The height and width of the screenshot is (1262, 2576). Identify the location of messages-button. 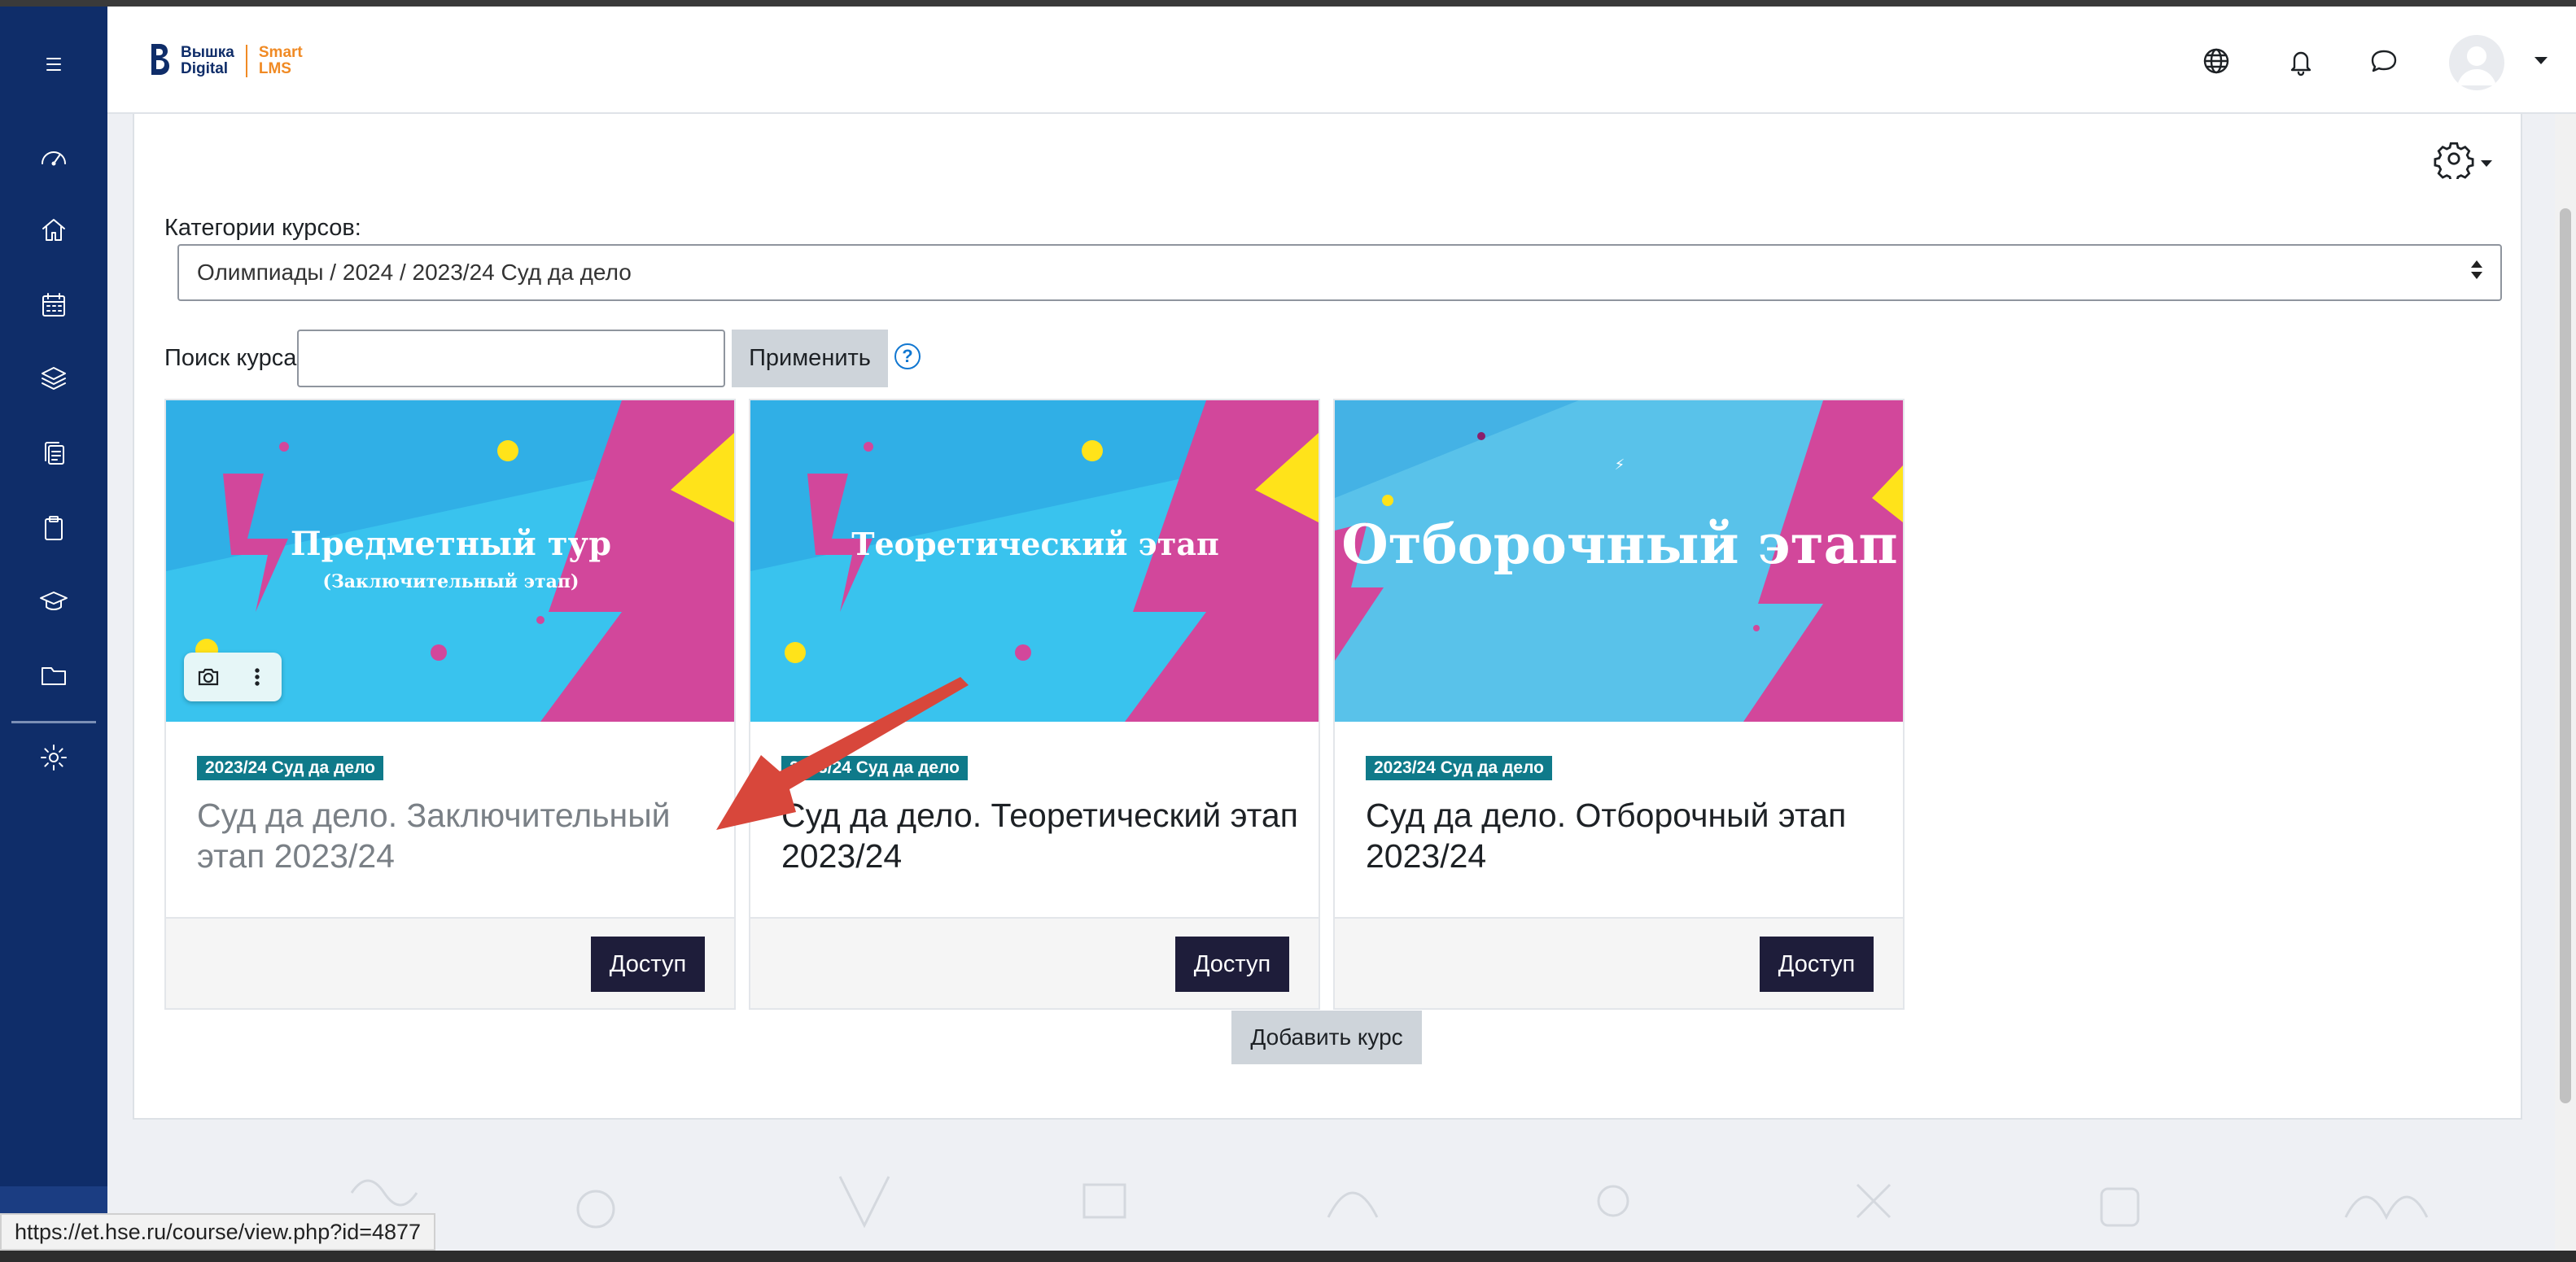
(2384, 61).